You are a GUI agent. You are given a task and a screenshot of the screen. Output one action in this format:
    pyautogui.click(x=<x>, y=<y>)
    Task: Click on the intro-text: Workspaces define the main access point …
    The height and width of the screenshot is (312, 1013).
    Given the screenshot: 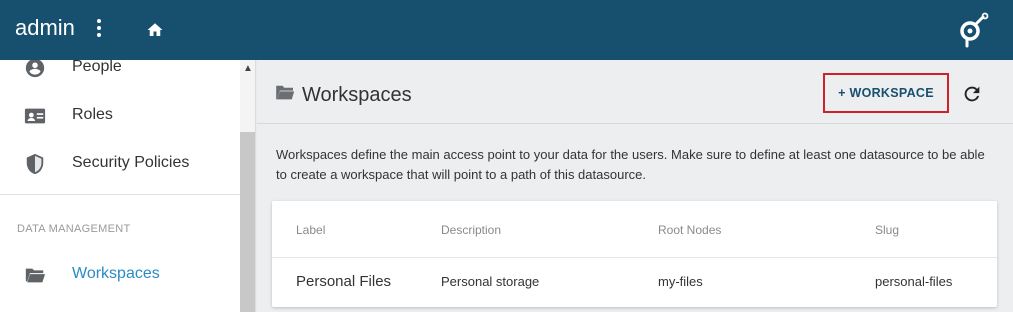 What is the action you would take?
    pyautogui.click(x=630, y=164)
    